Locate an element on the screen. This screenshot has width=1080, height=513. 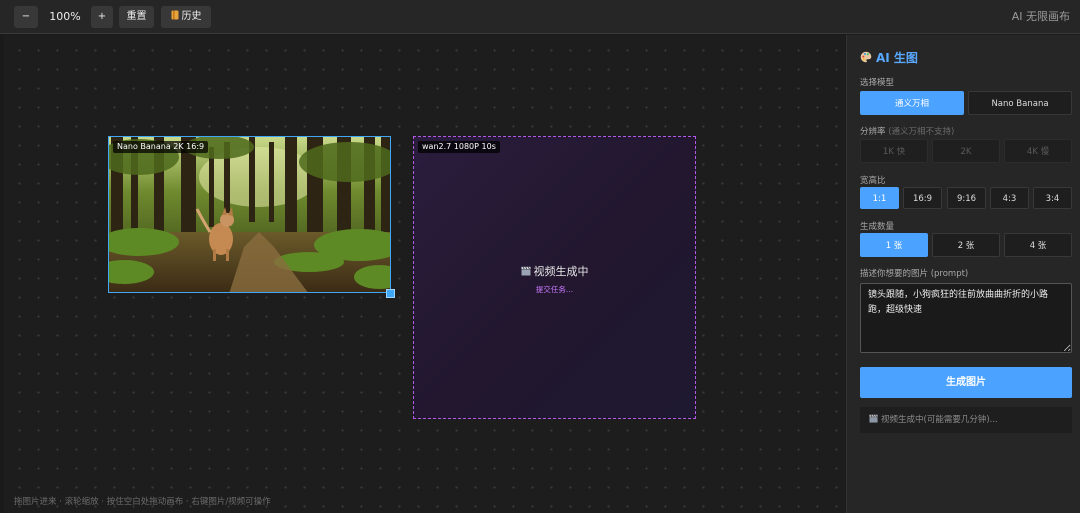
resolution-option-4k: 4K 慢 is located at coordinates (1038, 151).